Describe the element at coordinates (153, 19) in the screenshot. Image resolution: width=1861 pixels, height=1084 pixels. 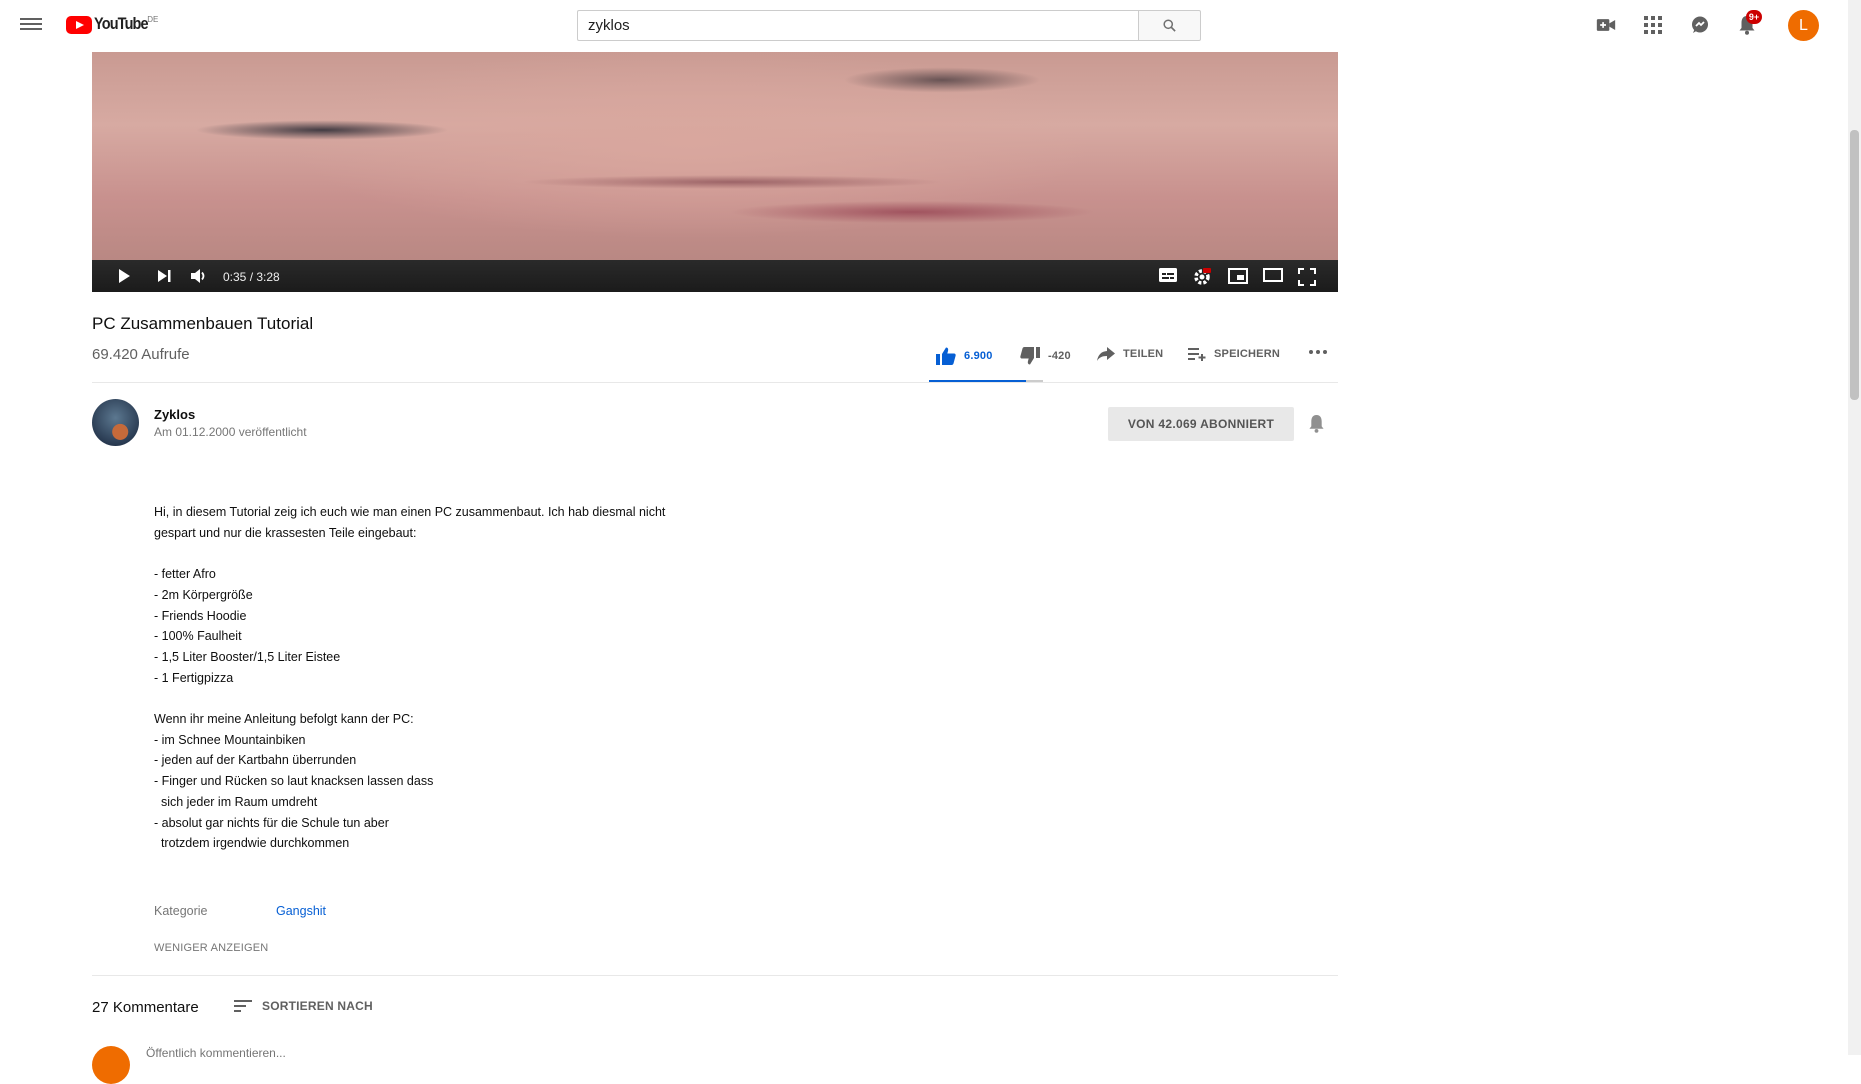
I see `logo-country-code: DE` at that location.